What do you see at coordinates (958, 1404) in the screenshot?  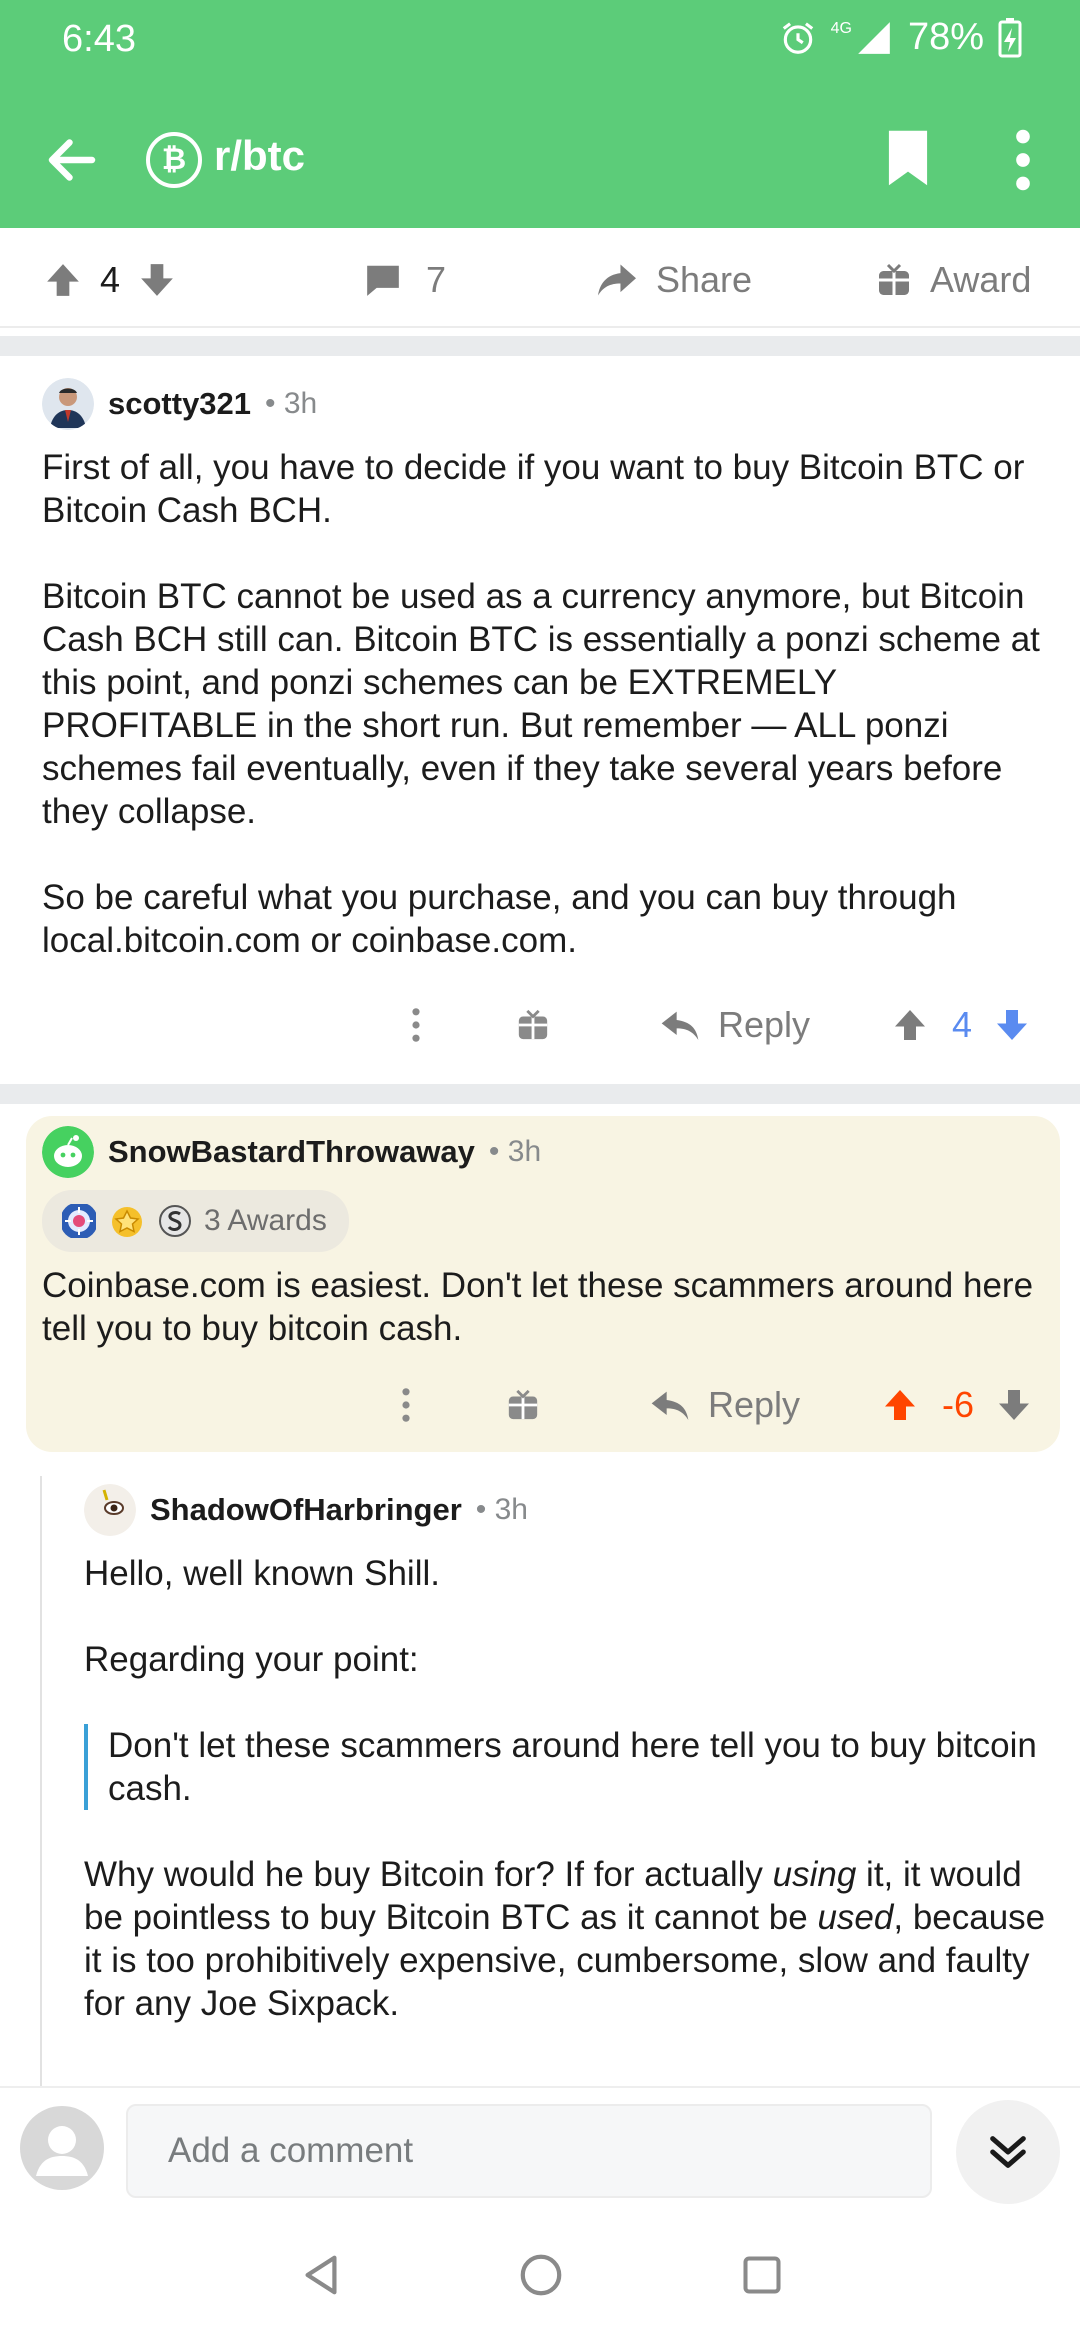 I see `comment-score: -6` at bounding box center [958, 1404].